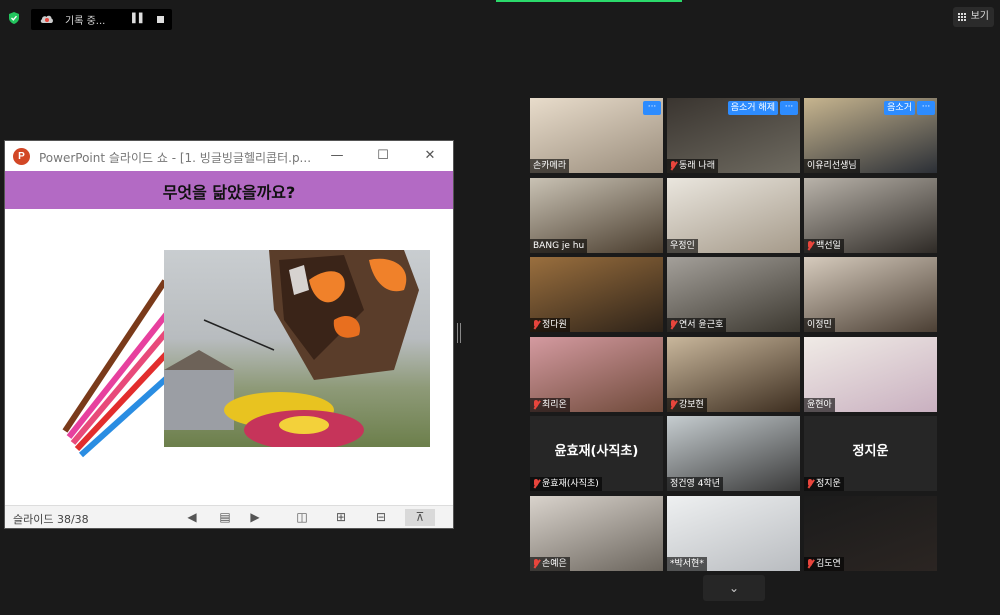 This screenshot has width=1000, height=615. What do you see at coordinates (734, 588) in the screenshot?
I see `chevron-down-icon: ⌄` at bounding box center [734, 588].